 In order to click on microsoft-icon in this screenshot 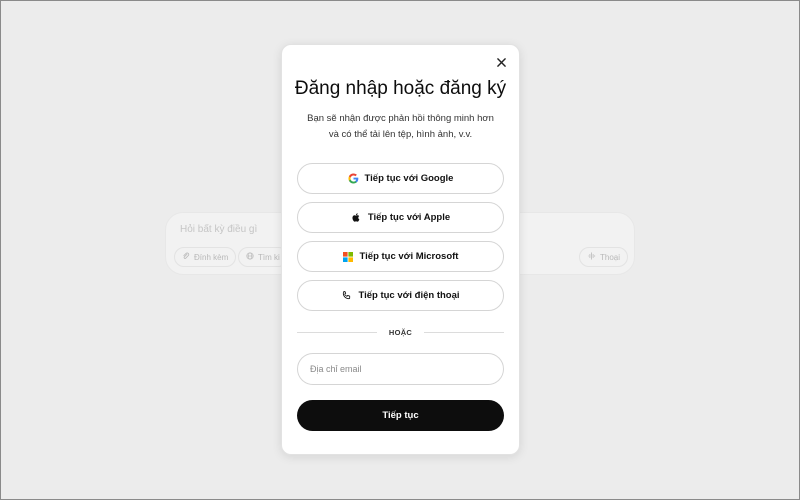, I will do `click(348, 256)`.